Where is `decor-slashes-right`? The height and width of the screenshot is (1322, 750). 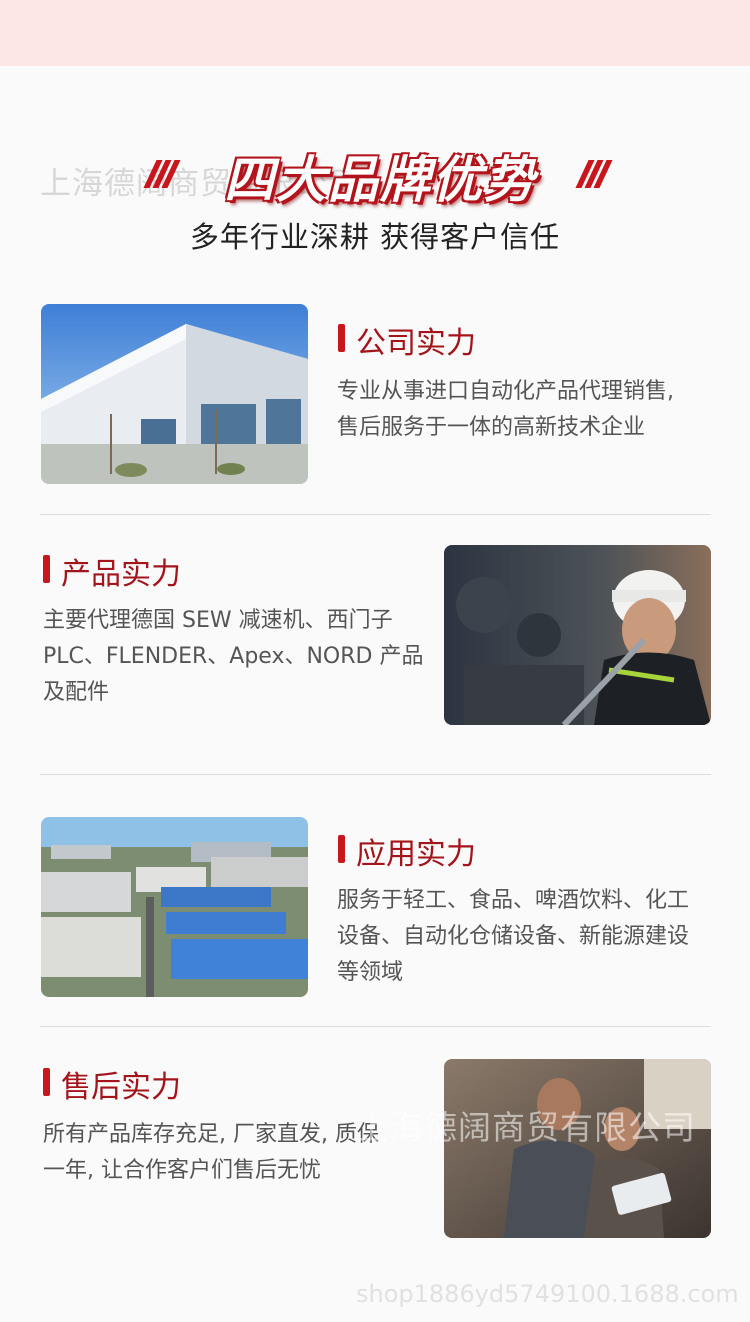
decor-slashes-right is located at coordinates (594, 175).